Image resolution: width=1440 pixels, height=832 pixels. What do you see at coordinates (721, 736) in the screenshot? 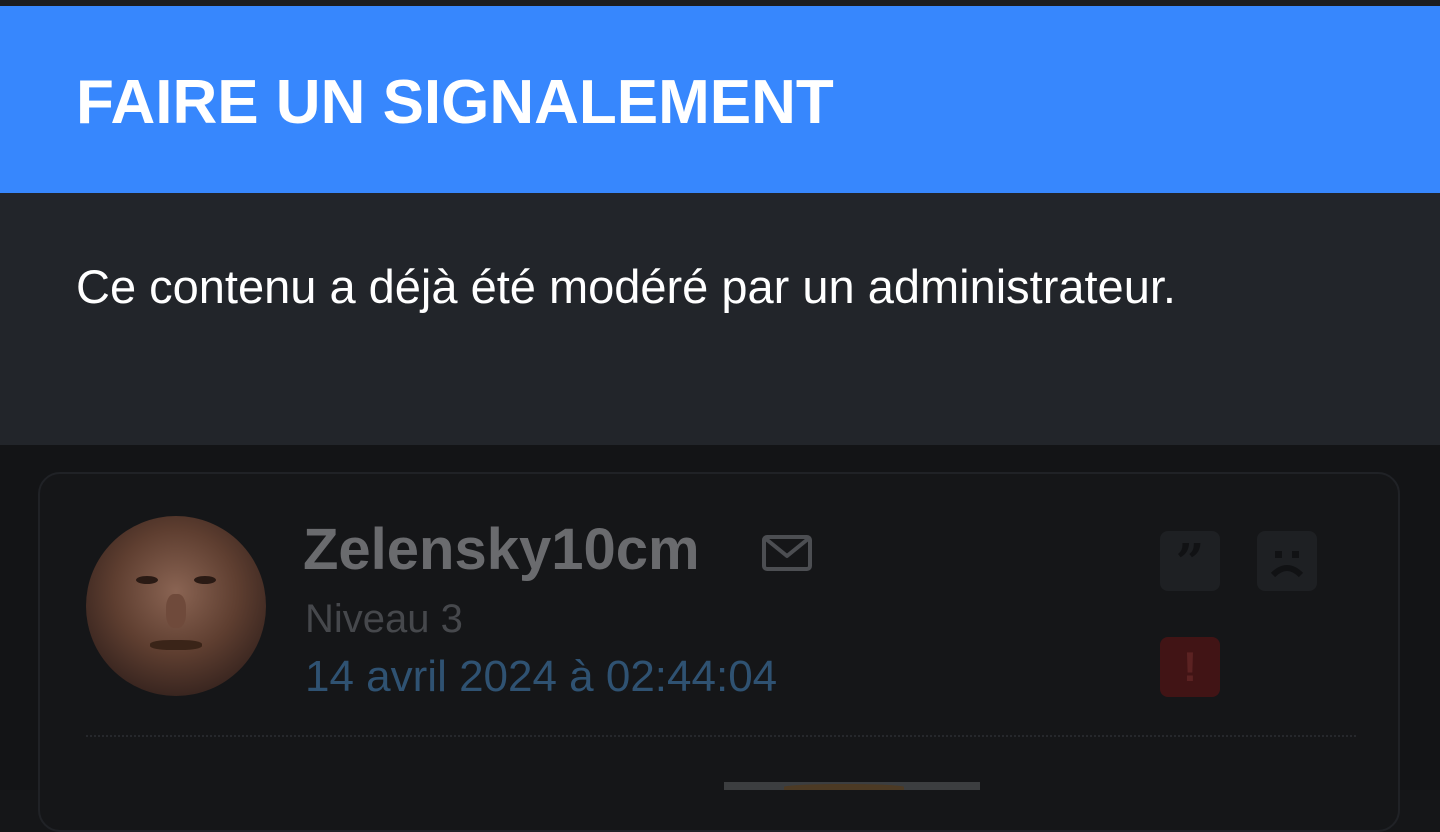
I see `post-divider` at bounding box center [721, 736].